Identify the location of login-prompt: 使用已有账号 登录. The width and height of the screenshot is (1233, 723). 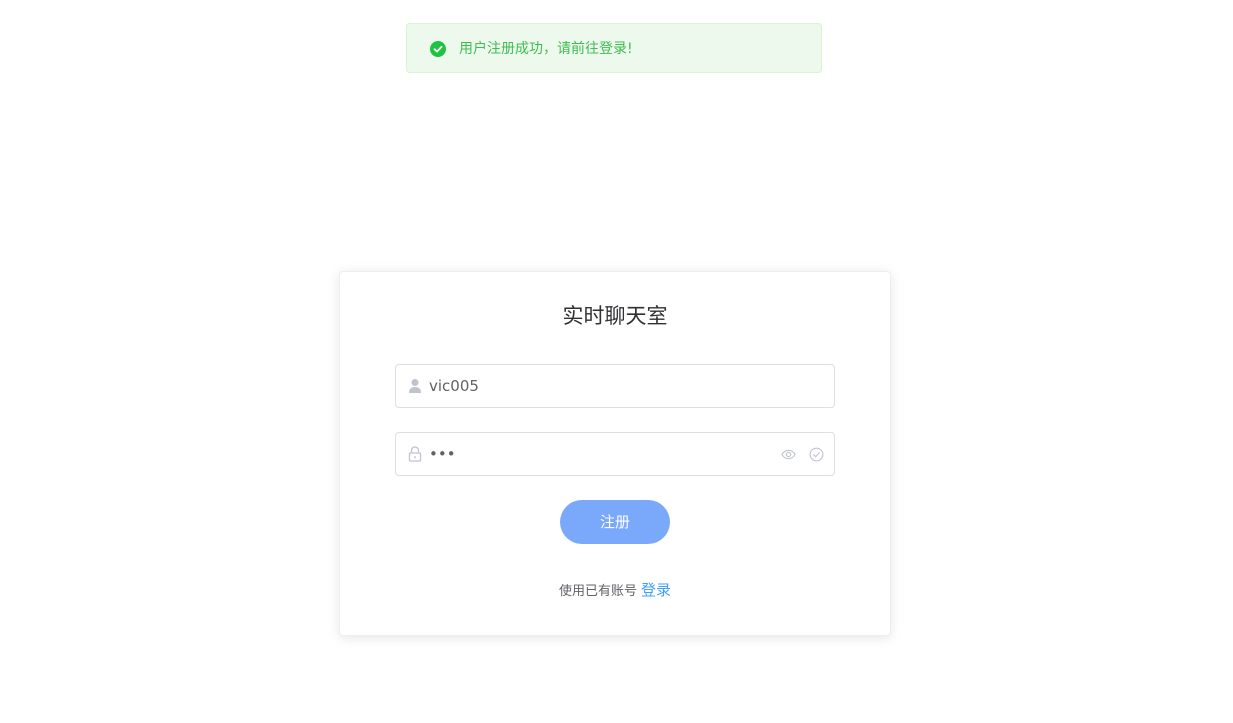
(615, 591).